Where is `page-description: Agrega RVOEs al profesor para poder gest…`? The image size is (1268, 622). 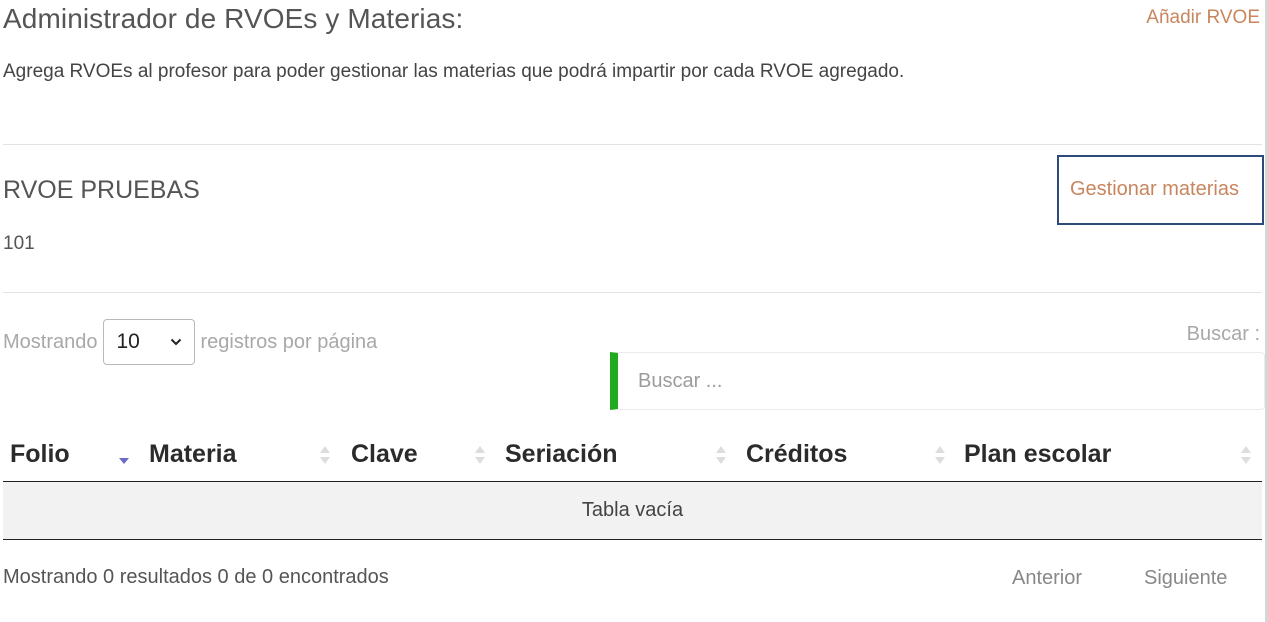
page-description: Agrega RVOEs al profesor para poder gest… is located at coordinates (454, 71).